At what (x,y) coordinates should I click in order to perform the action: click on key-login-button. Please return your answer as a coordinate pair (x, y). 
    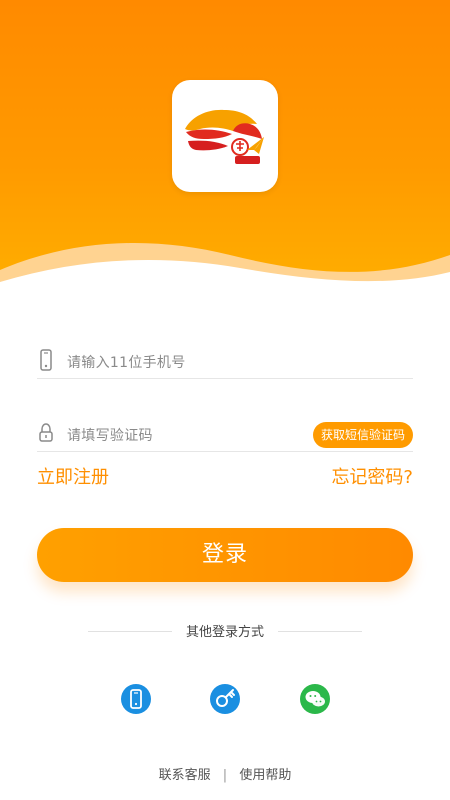
    Looking at the image, I should click on (225, 699).